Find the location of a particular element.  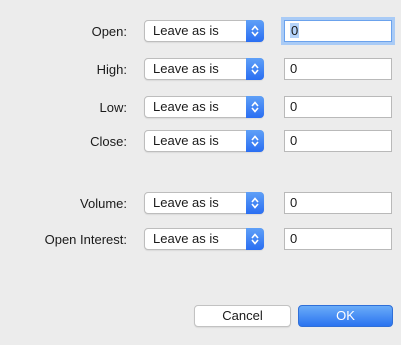

close-mode-value: Leave as is is located at coordinates (186, 140).